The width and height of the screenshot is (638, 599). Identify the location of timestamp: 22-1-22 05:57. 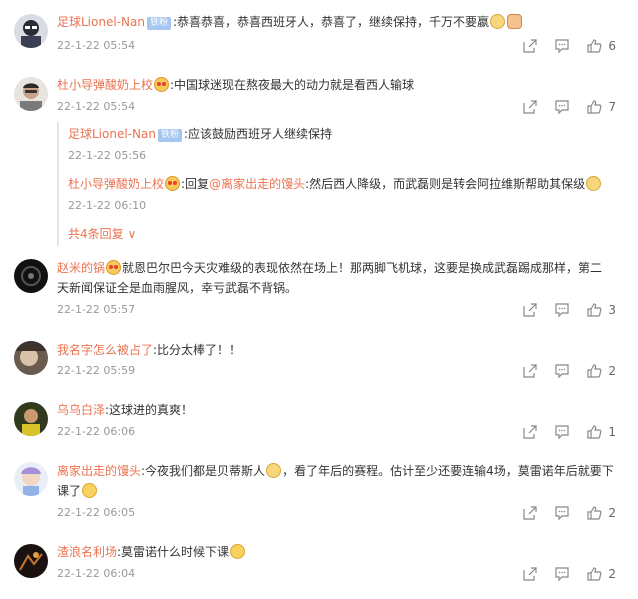
(96, 309).